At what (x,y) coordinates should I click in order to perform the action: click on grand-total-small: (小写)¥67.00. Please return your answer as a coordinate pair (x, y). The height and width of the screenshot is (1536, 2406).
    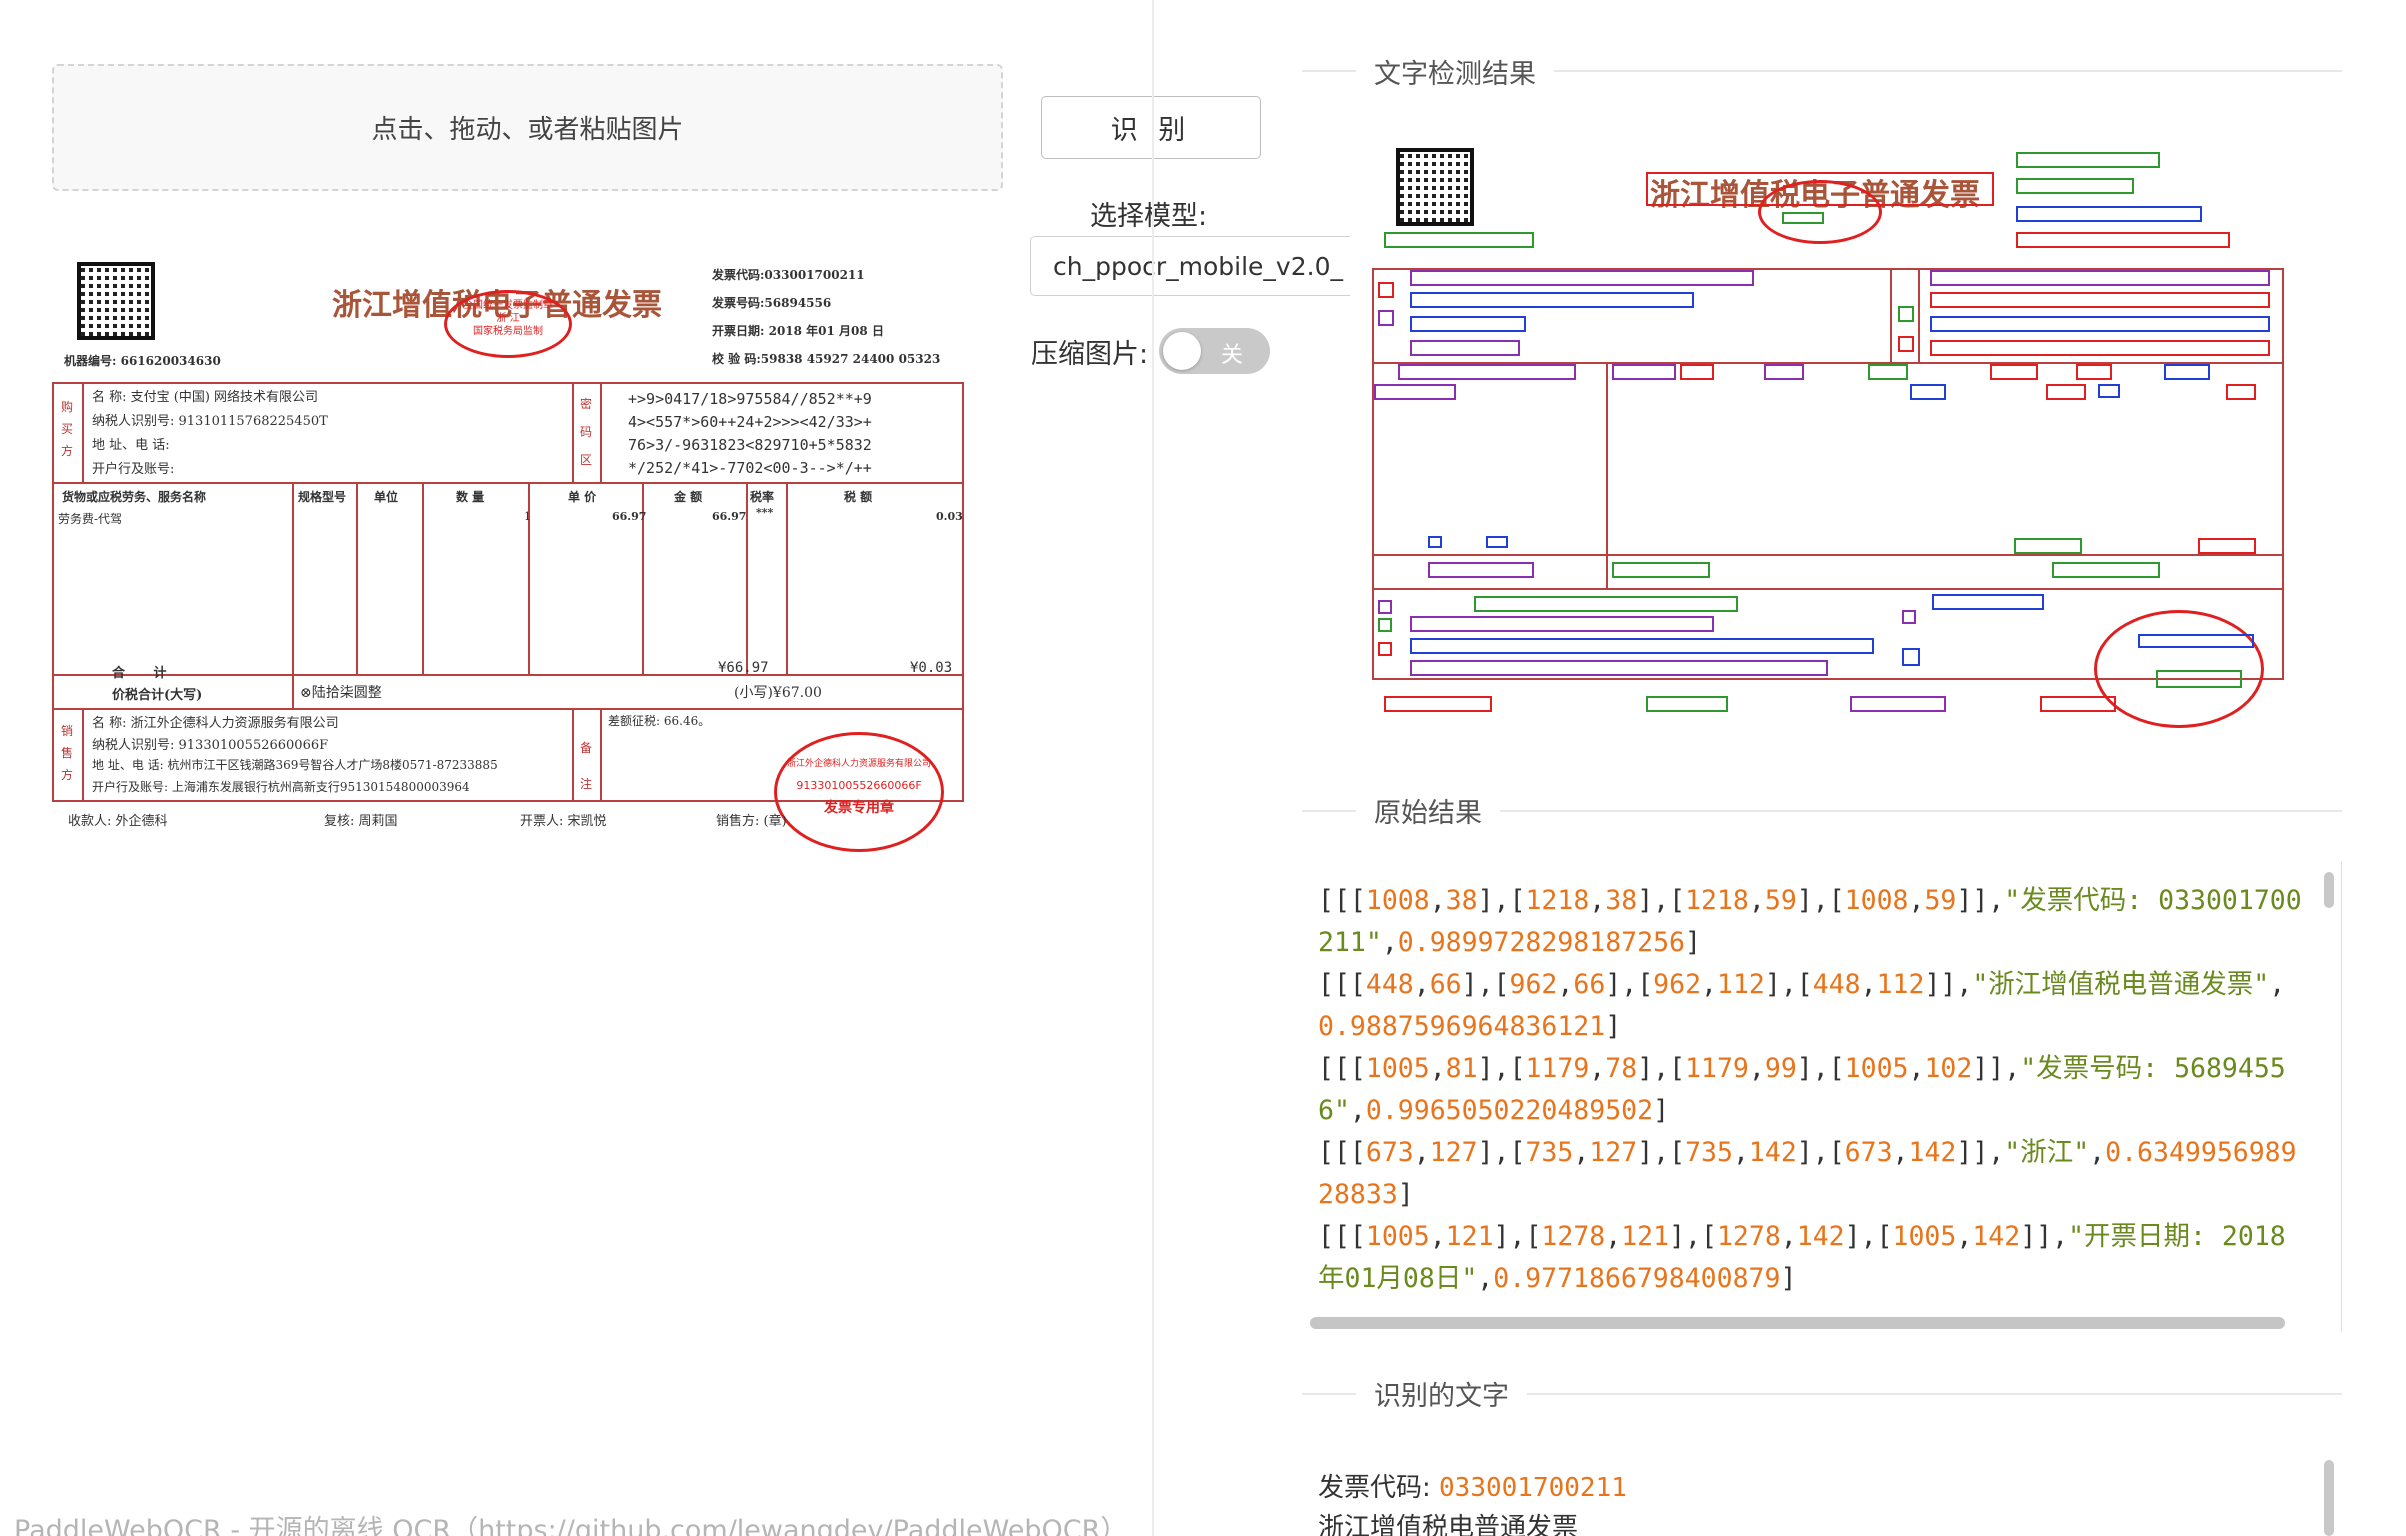
    Looking at the image, I should click on (778, 693).